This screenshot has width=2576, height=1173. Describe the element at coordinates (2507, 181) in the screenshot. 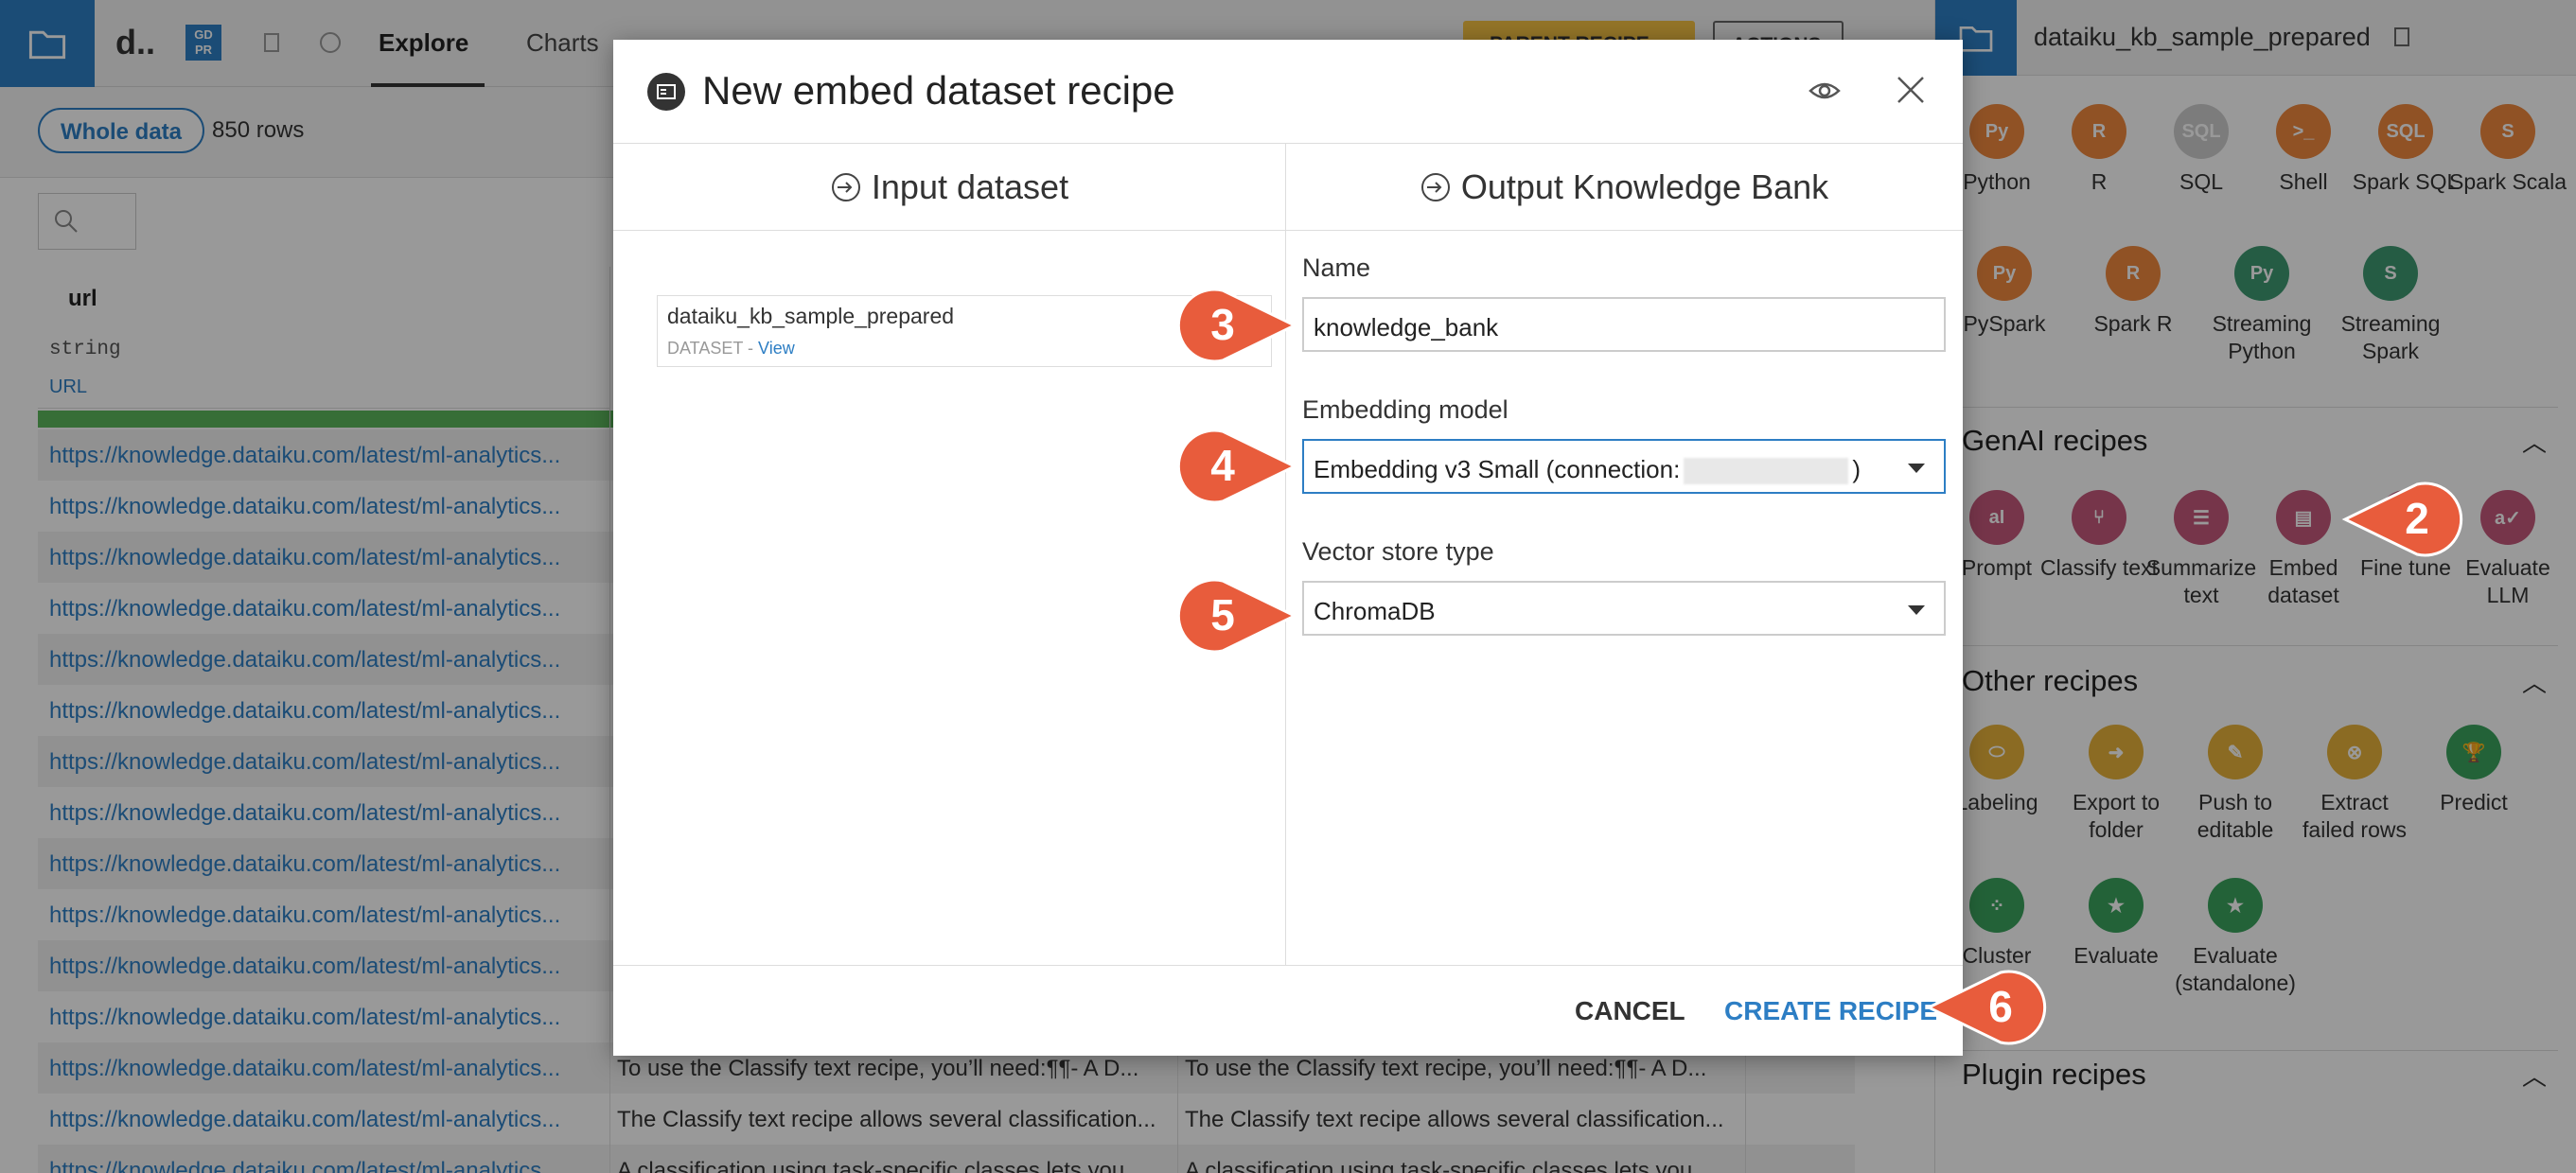

I see `recipe-label: Spark Scala` at that location.